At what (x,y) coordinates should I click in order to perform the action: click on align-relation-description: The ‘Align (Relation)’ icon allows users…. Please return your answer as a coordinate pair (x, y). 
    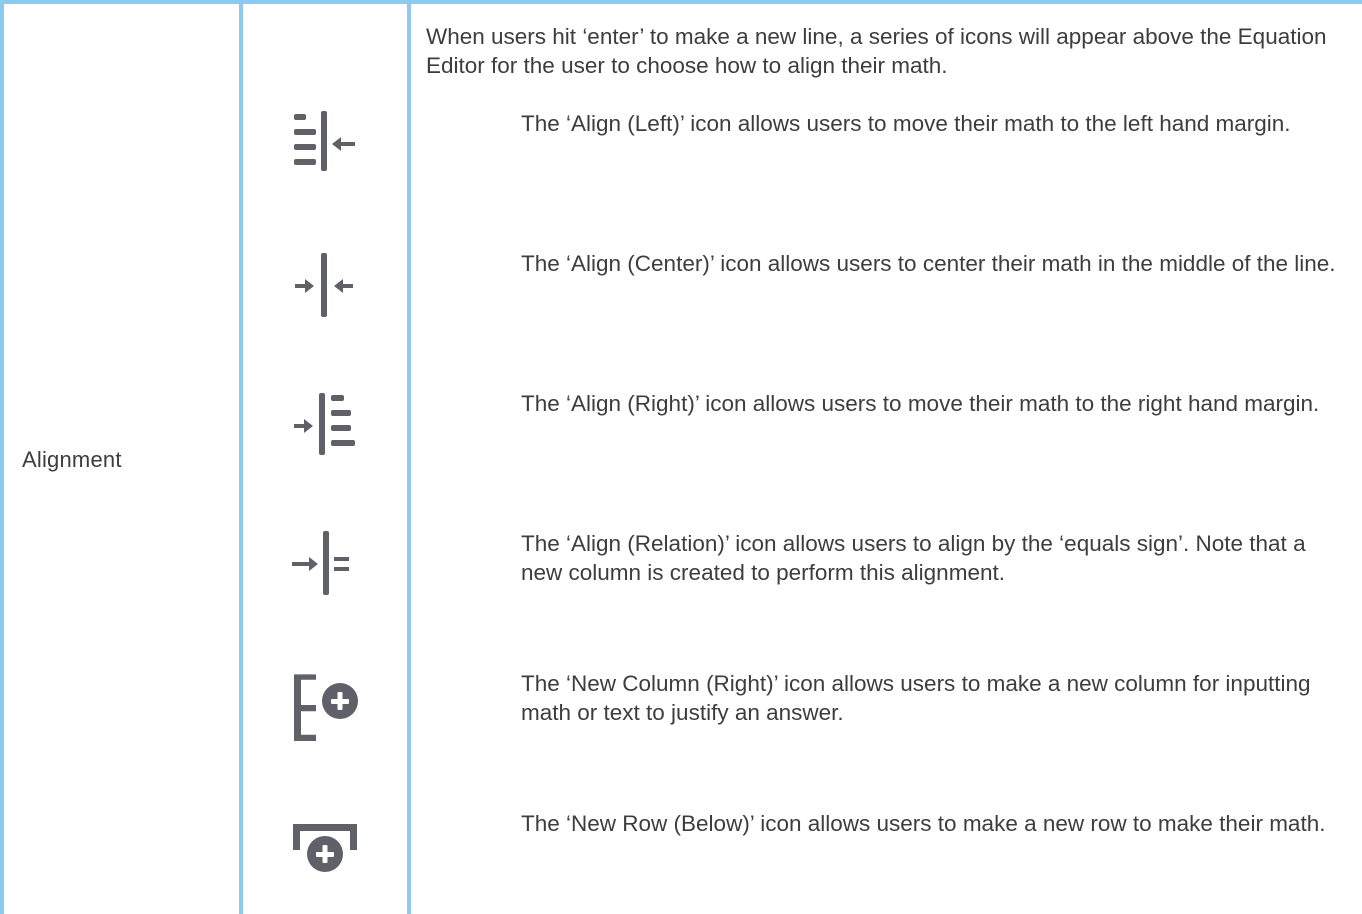
    Looking at the image, I should click on (913, 558).